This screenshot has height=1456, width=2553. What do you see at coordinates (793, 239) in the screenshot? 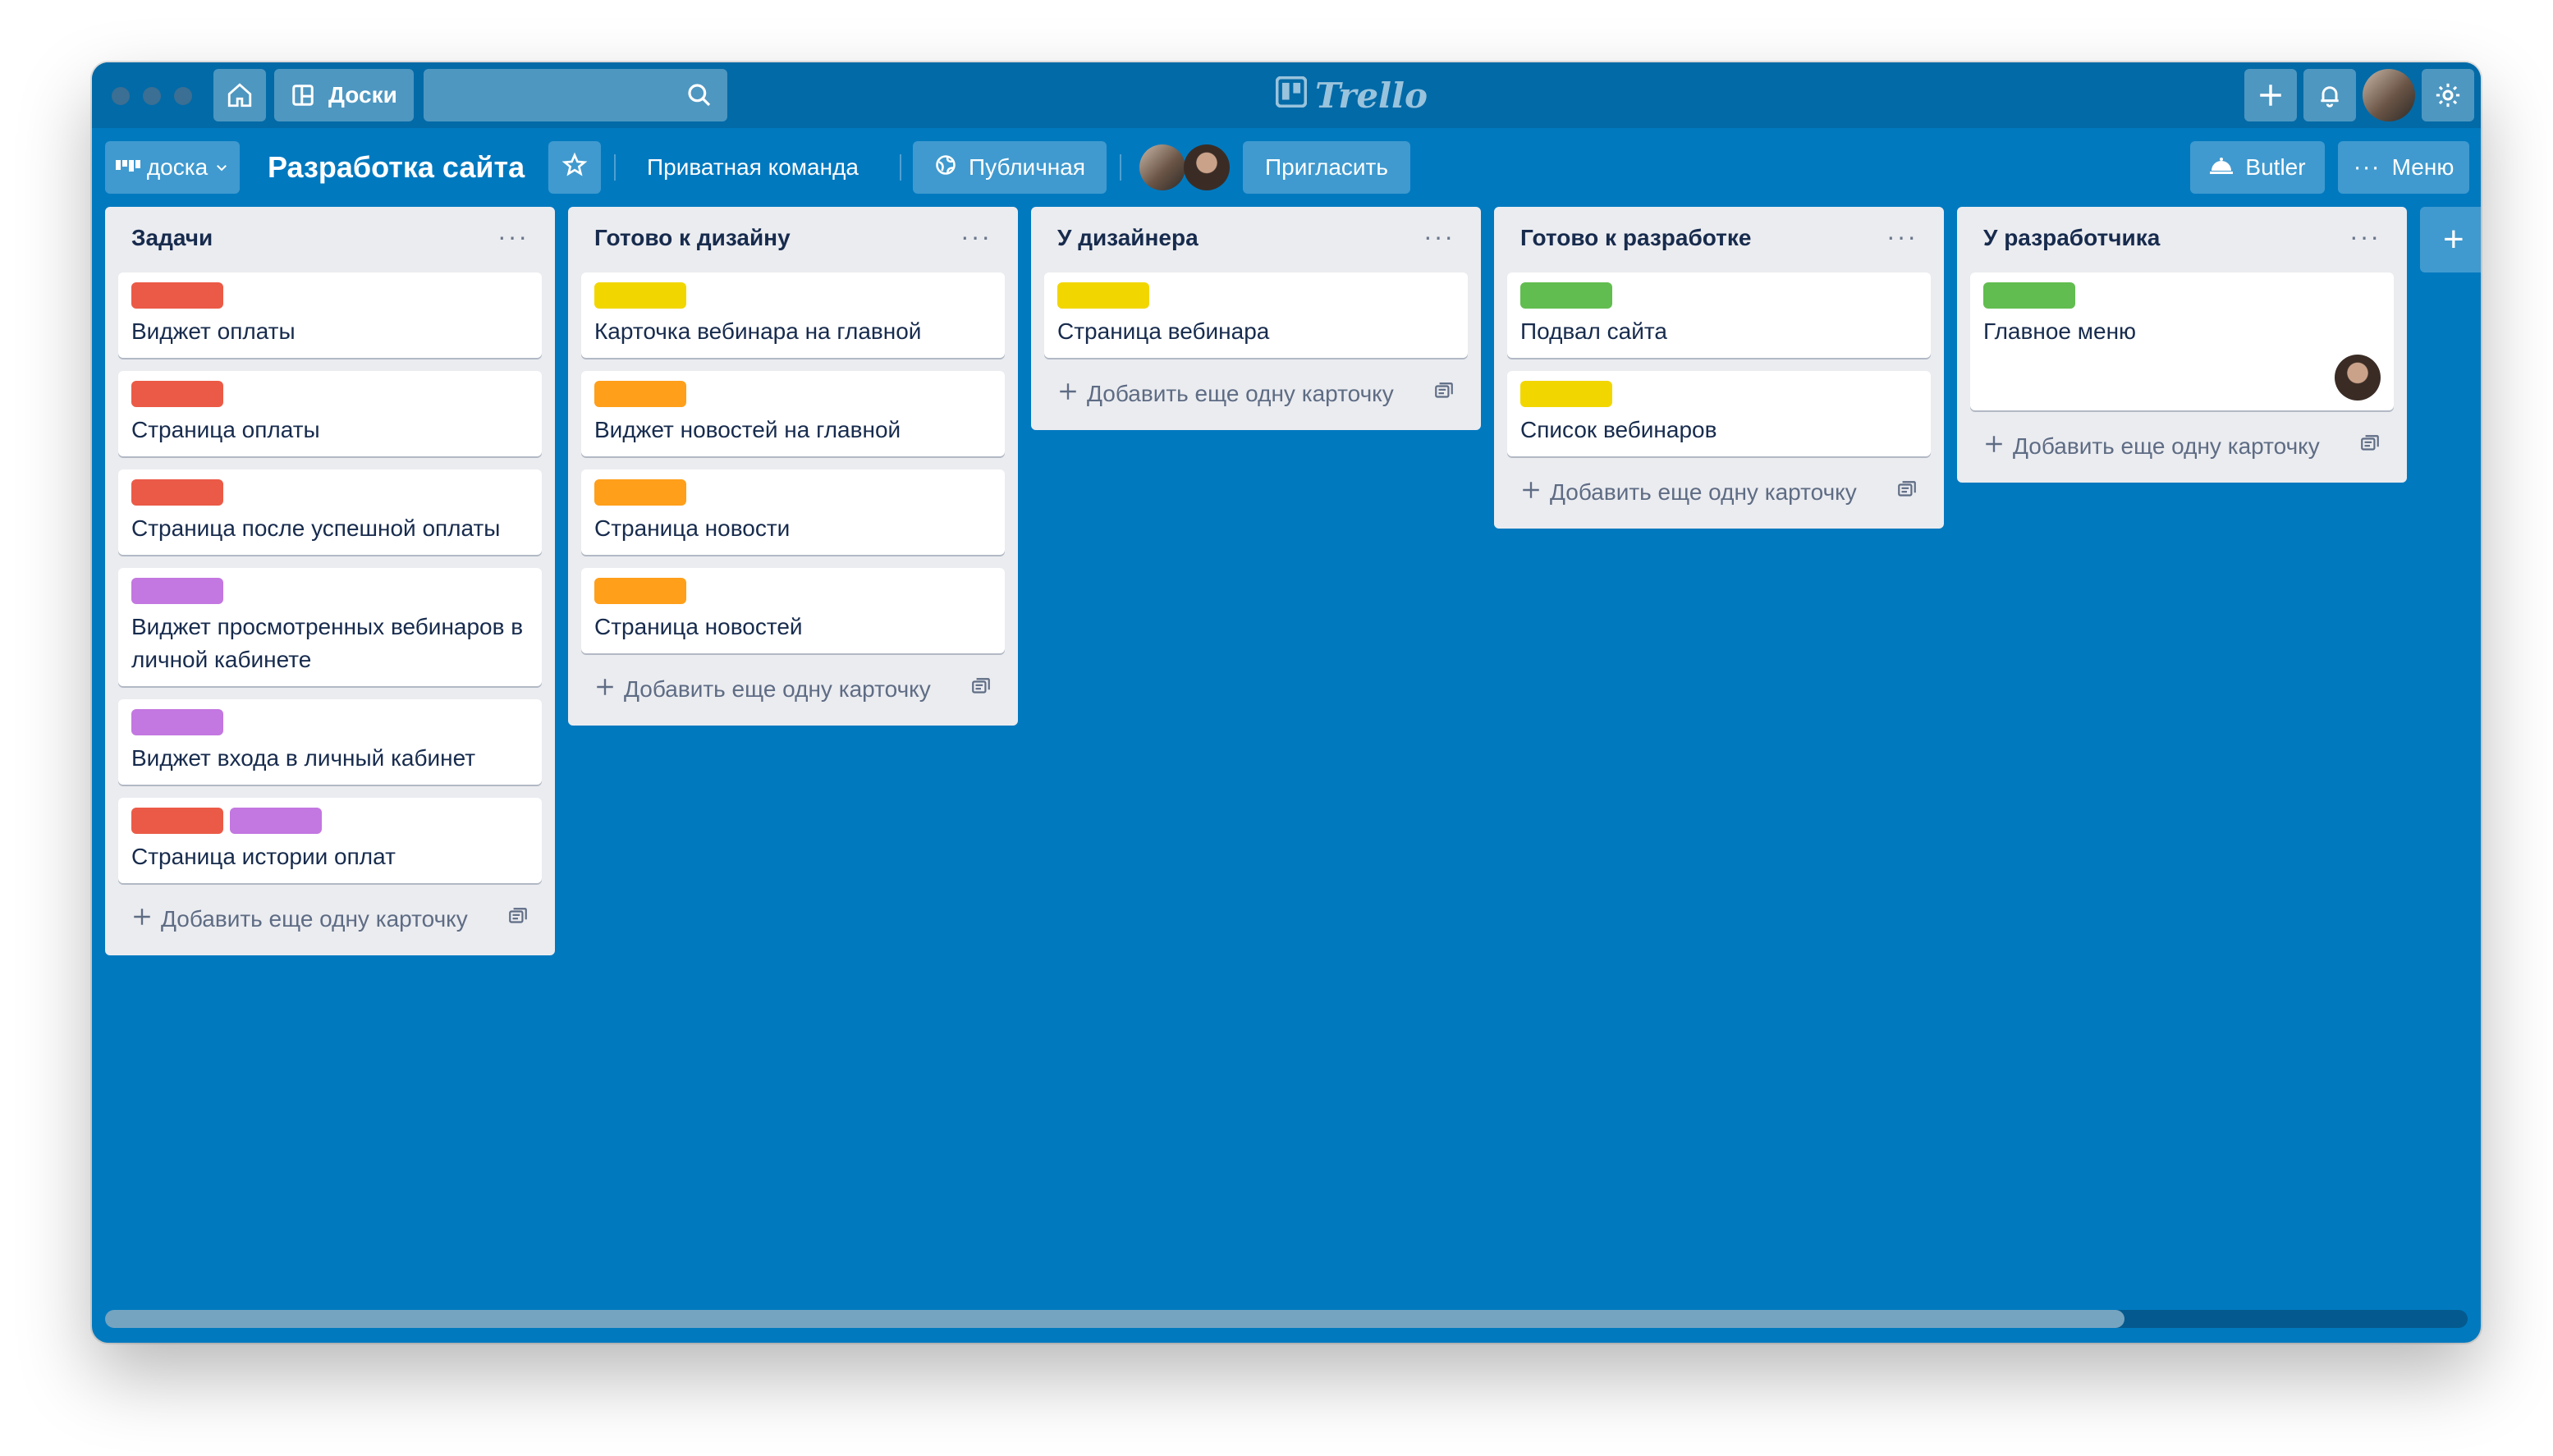
I see `list-header: Готово к дизайну ···` at bounding box center [793, 239].